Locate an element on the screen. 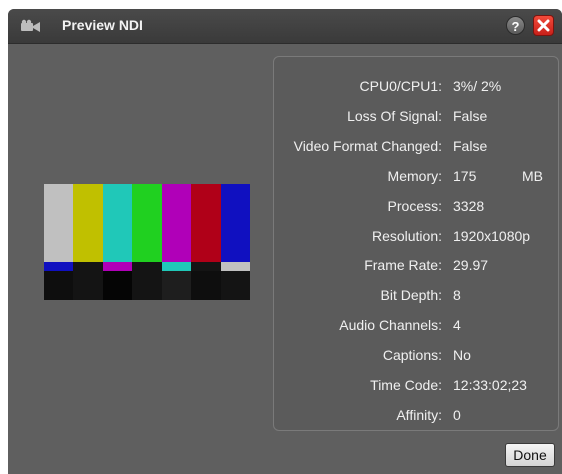 The height and width of the screenshot is (474, 562). stat-row: Video Format Changed: False is located at coordinates (416, 146).